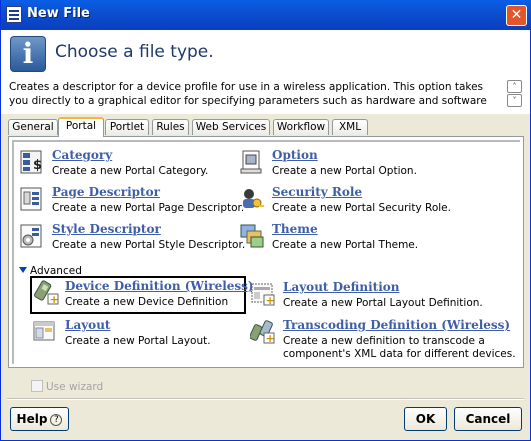 Image resolution: width=531 pixels, height=441 pixels. I want to click on window-title: New File, so click(58, 13).